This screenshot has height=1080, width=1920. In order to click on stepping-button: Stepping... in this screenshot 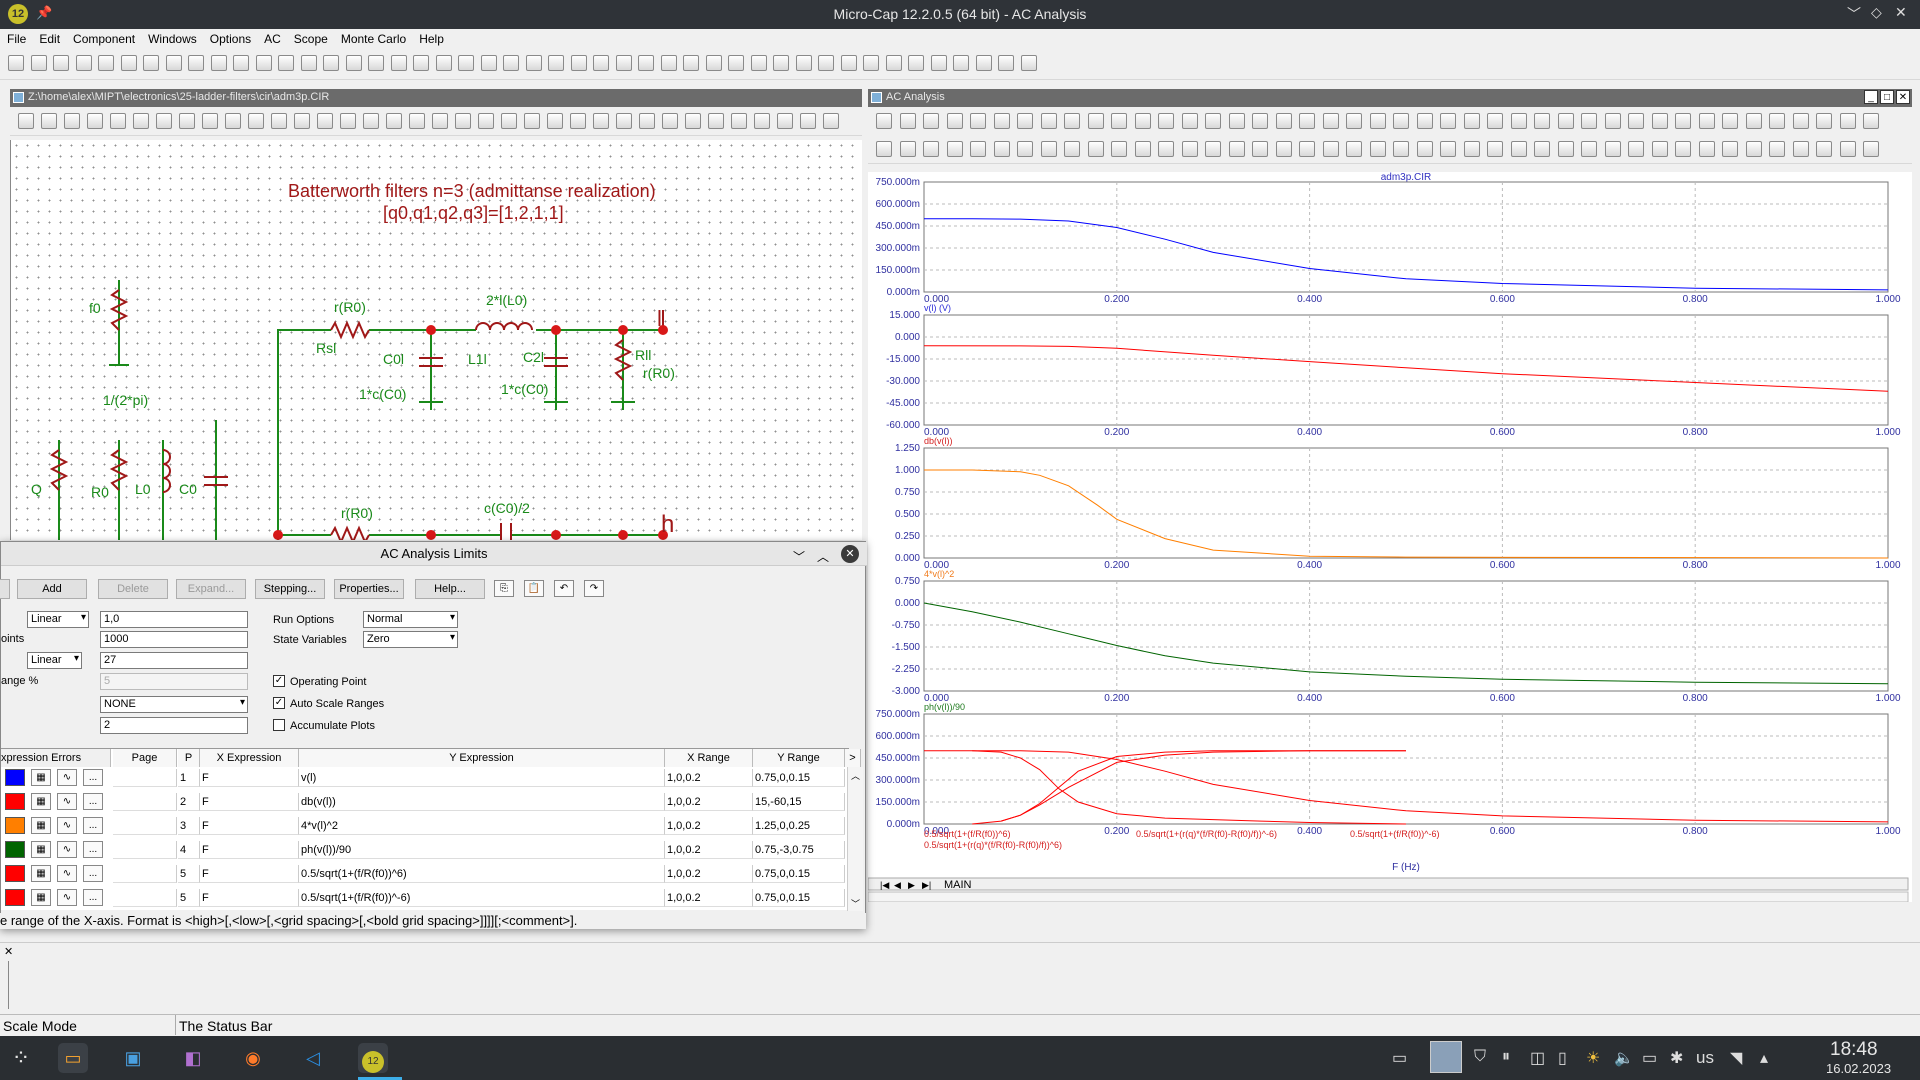, I will do `click(290, 589)`.